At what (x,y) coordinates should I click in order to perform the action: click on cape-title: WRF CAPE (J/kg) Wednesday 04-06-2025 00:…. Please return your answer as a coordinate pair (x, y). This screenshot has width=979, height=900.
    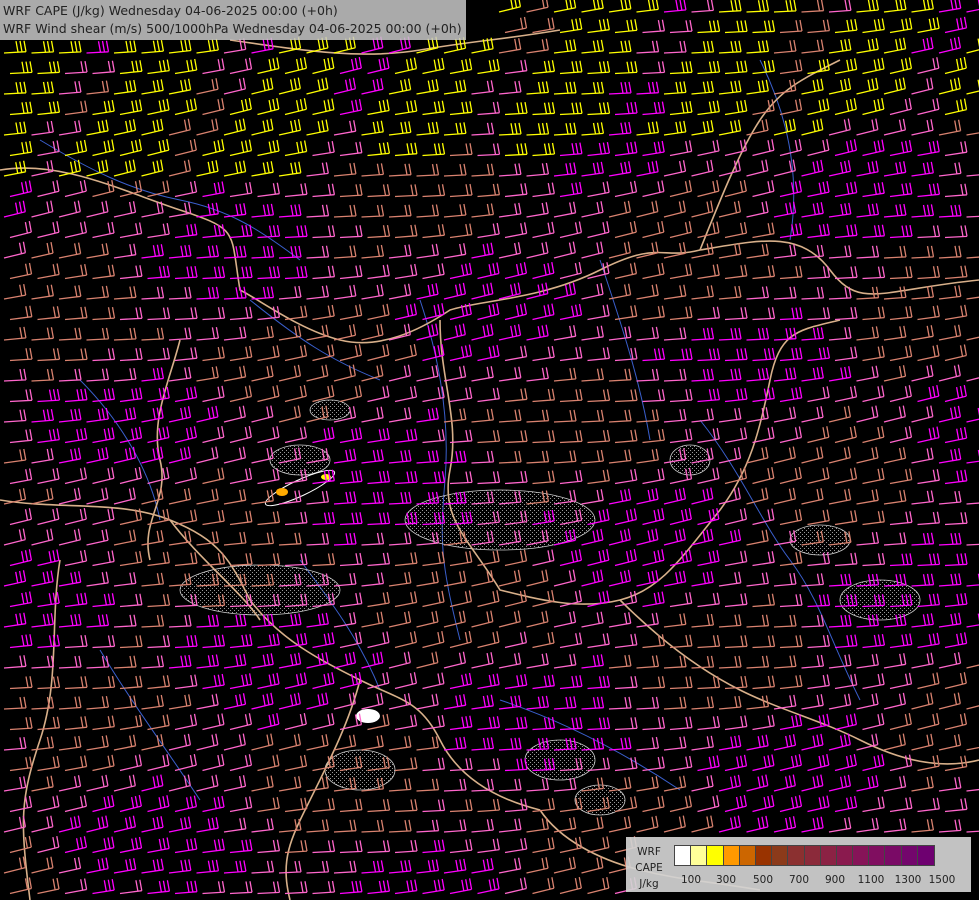
    Looking at the image, I should click on (170, 10).